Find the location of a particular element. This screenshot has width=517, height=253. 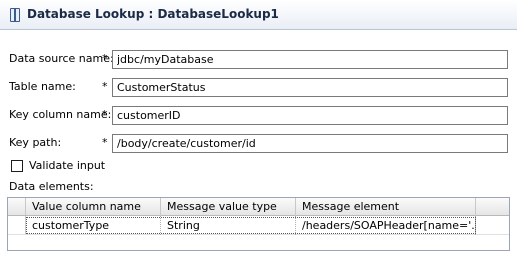

validate-input-checkbox is located at coordinates (17, 166).